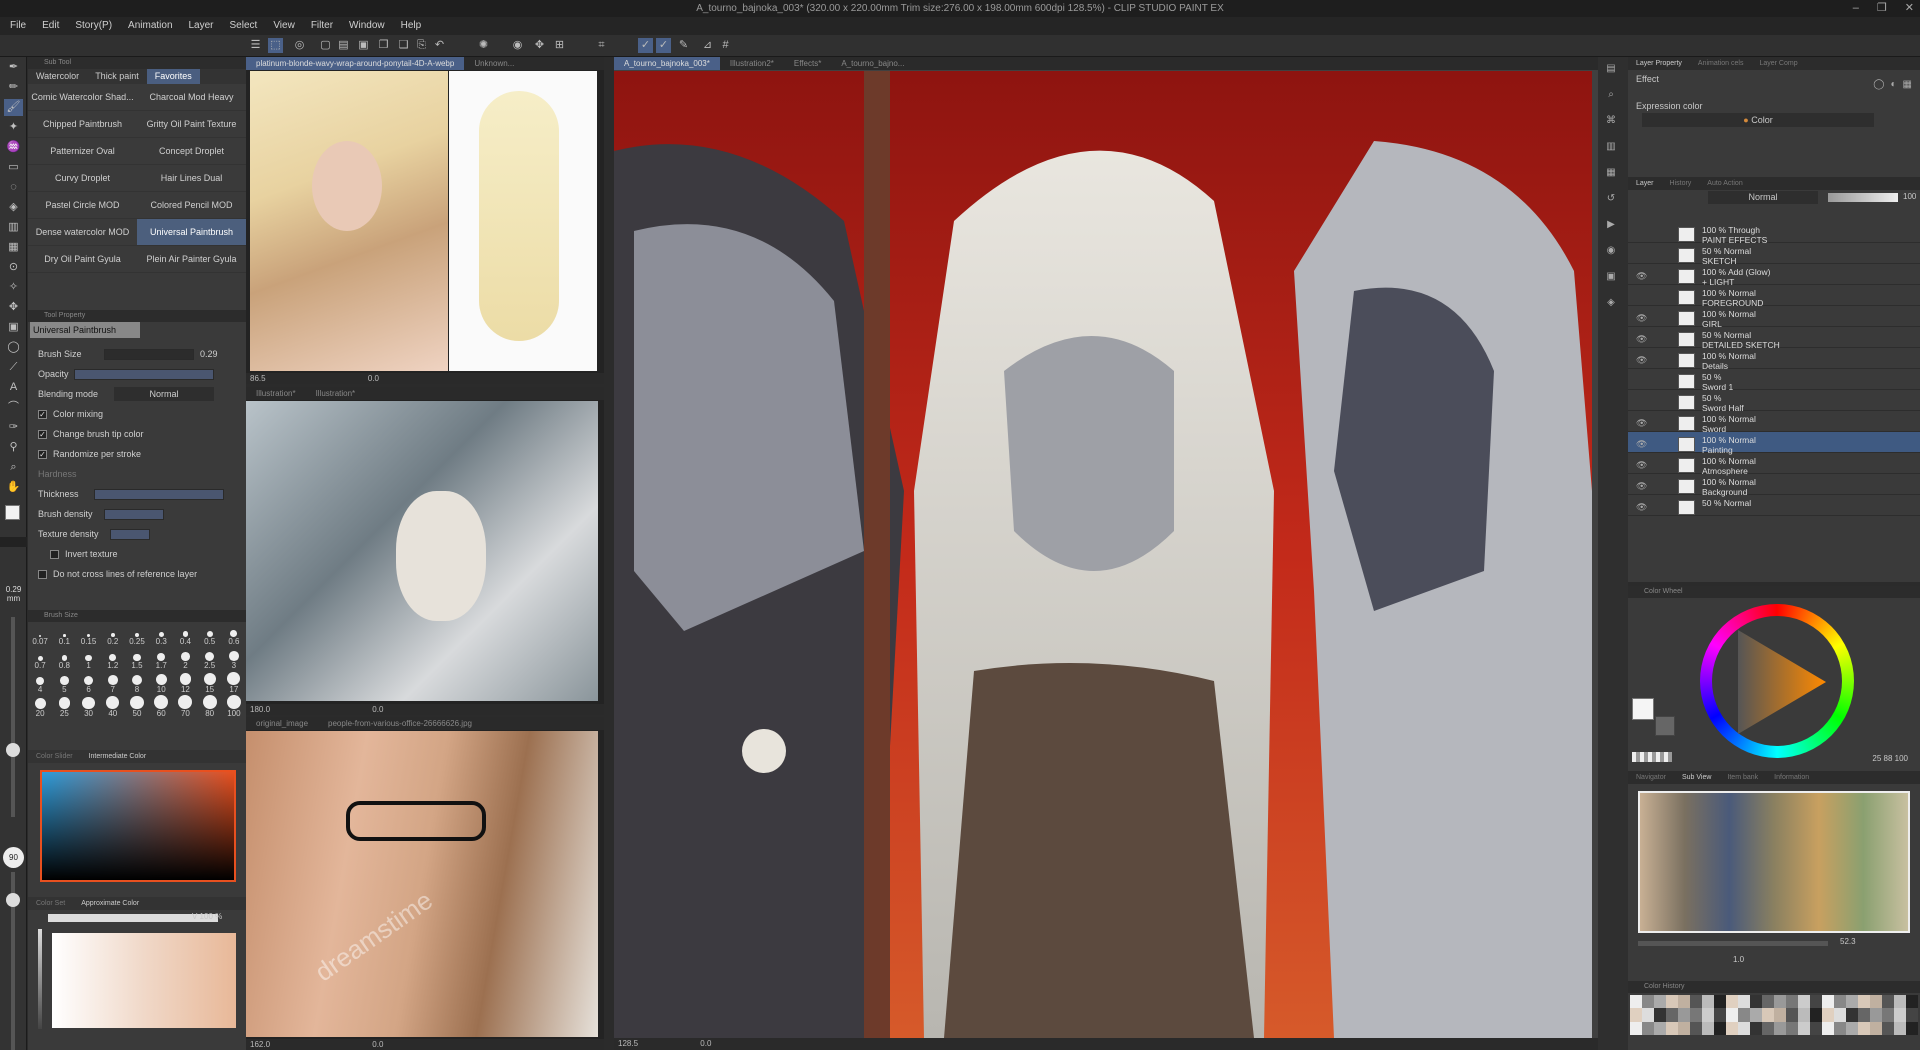 Image resolution: width=1920 pixels, height=1050 pixels. I want to click on layer-row: 50 % Sword Half, so click(1774, 401).